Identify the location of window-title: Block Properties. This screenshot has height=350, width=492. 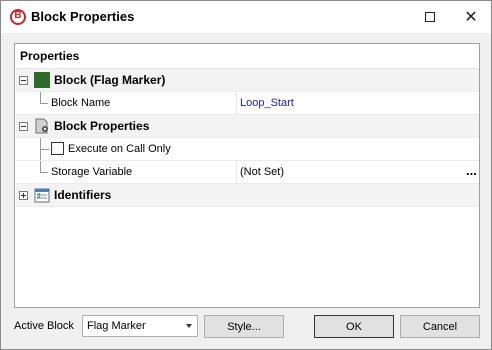
(83, 16).